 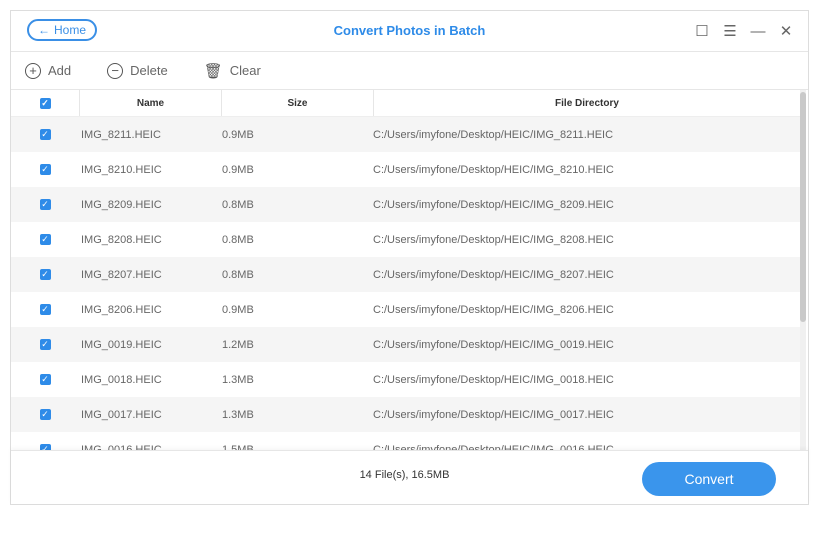 What do you see at coordinates (45, 103) in the screenshot?
I see `select-all-checkbox: ✓` at bounding box center [45, 103].